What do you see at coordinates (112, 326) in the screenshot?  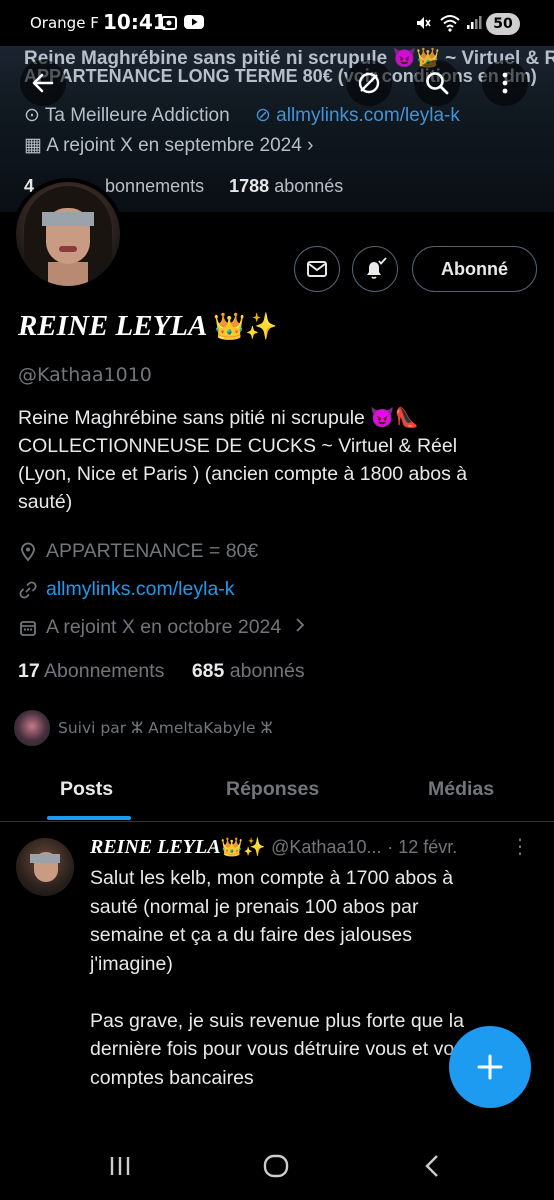 I see `display-name-text: REINE LEYLA` at bounding box center [112, 326].